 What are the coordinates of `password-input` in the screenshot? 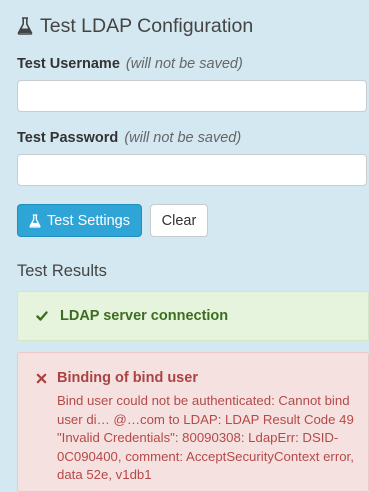 It's located at (192, 170).